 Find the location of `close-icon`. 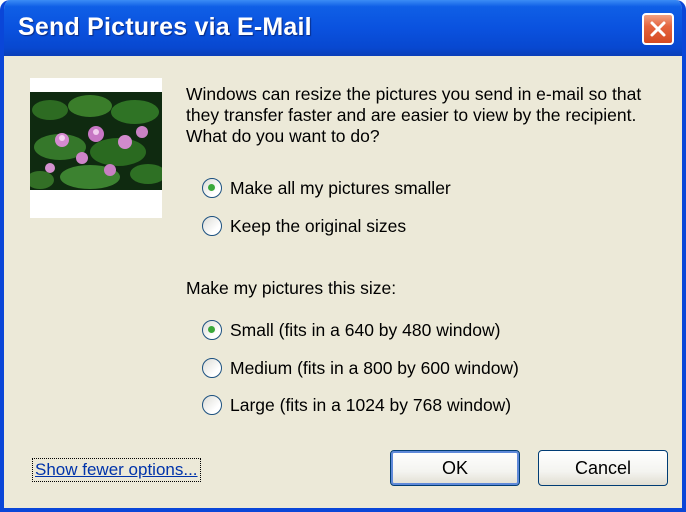

close-icon is located at coordinates (658, 29).